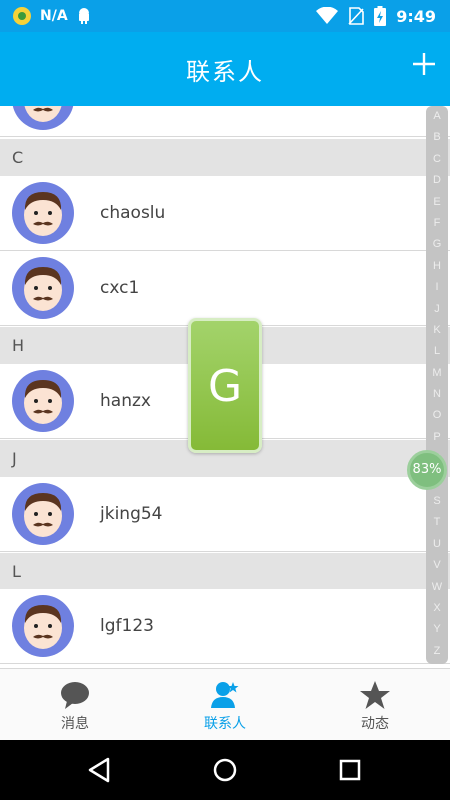  What do you see at coordinates (437, 373) in the screenshot?
I see `index-letter-m: M` at bounding box center [437, 373].